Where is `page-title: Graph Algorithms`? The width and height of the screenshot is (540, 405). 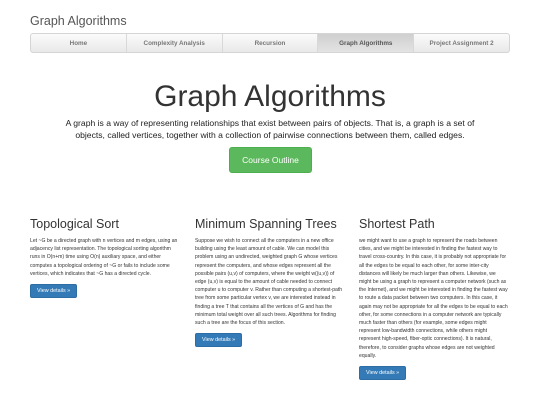
page-title: Graph Algorithms is located at coordinates (270, 96).